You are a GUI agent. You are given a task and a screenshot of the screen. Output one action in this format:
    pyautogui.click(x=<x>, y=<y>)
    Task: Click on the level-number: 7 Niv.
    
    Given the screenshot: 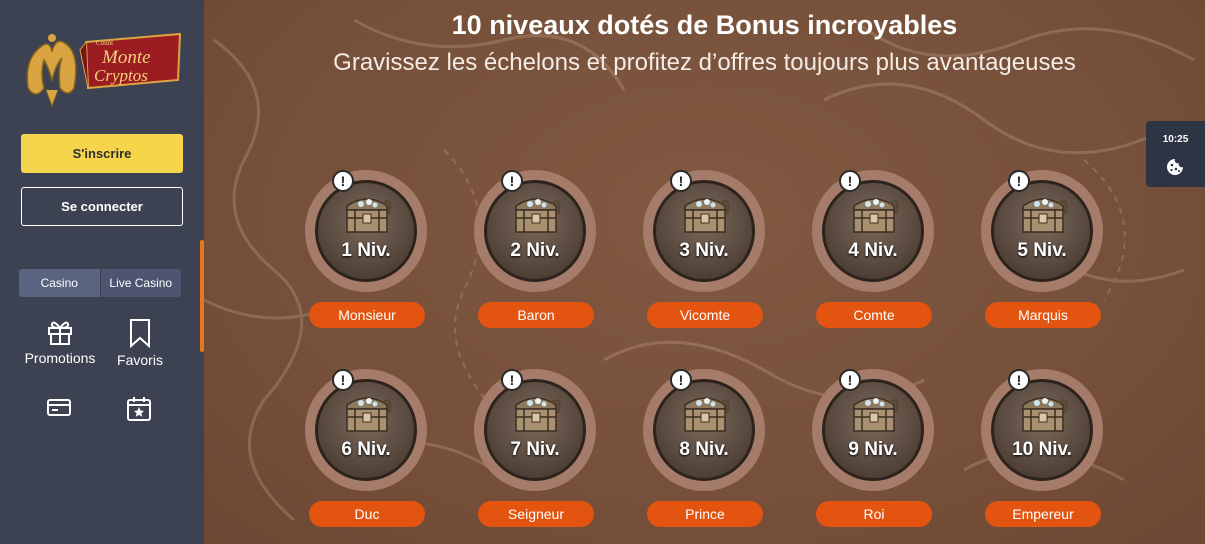 What is the action you would take?
    pyautogui.click(x=535, y=449)
    